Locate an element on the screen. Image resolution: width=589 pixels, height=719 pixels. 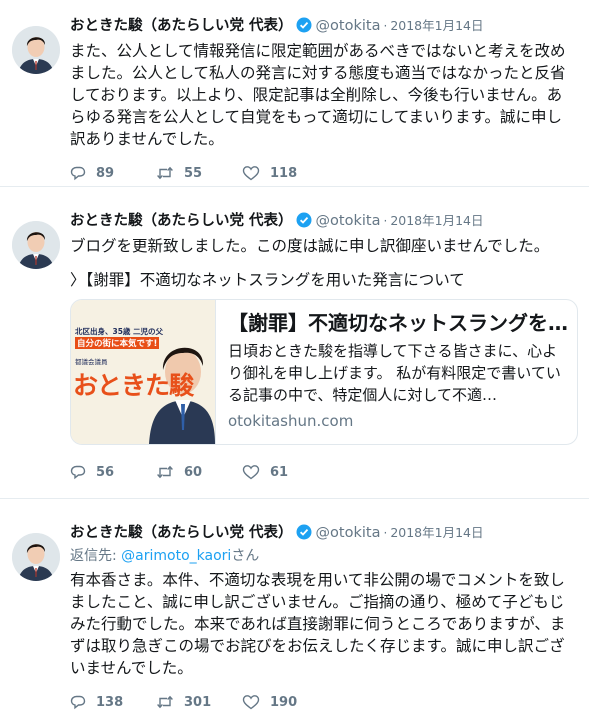
reply-to-line: 返信先: @arimoto_kaoriさん is located at coordinates (323, 556).